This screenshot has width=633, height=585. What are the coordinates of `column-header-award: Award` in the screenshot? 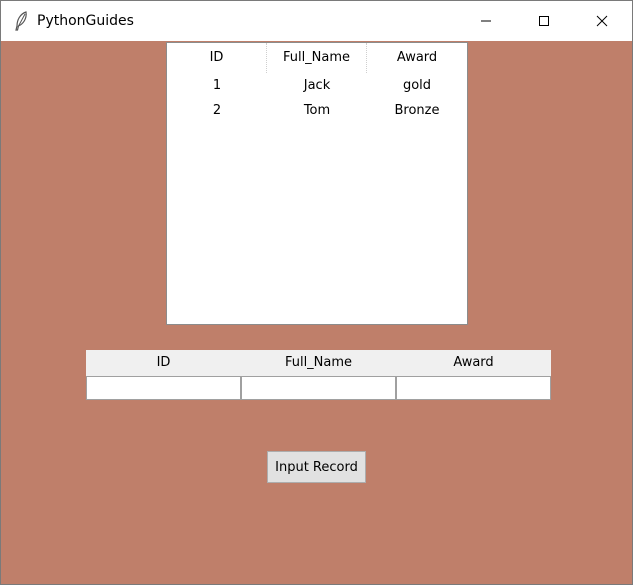 It's located at (417, 58).